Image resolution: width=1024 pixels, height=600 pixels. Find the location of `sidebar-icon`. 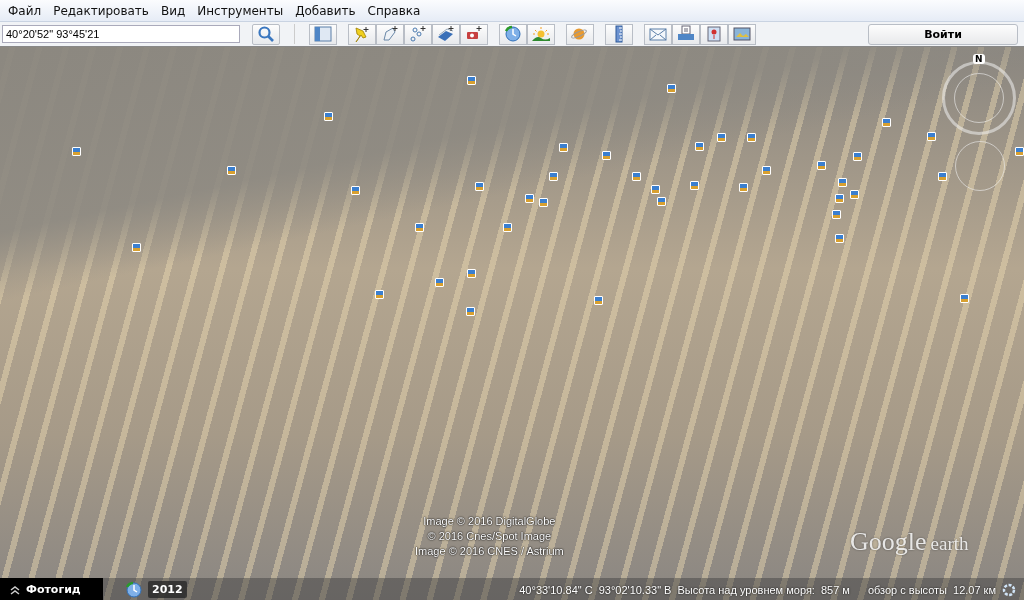

sidebar-icon is located at coordinates (323, 34).